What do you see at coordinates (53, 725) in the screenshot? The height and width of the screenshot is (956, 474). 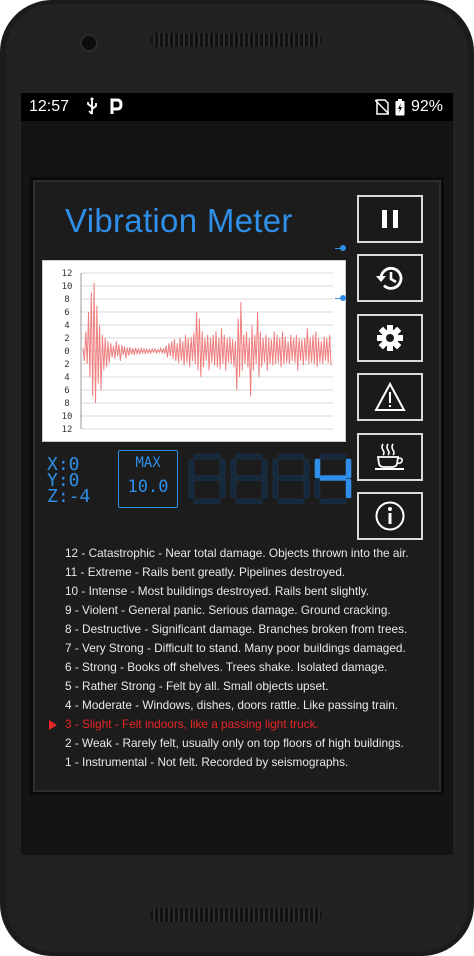 I see `current-level-arrow-icon` at bounding box center [53, 725].